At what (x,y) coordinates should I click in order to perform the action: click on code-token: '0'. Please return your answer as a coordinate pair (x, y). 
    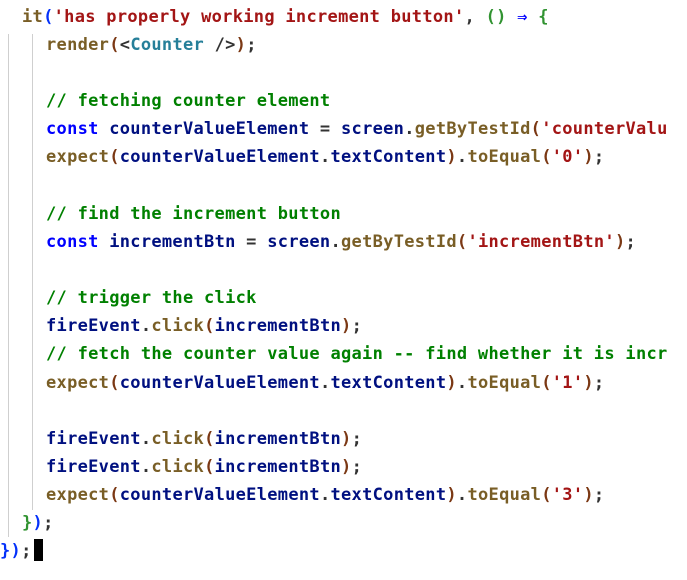
    Looking at the image, I should click on (567, 157).